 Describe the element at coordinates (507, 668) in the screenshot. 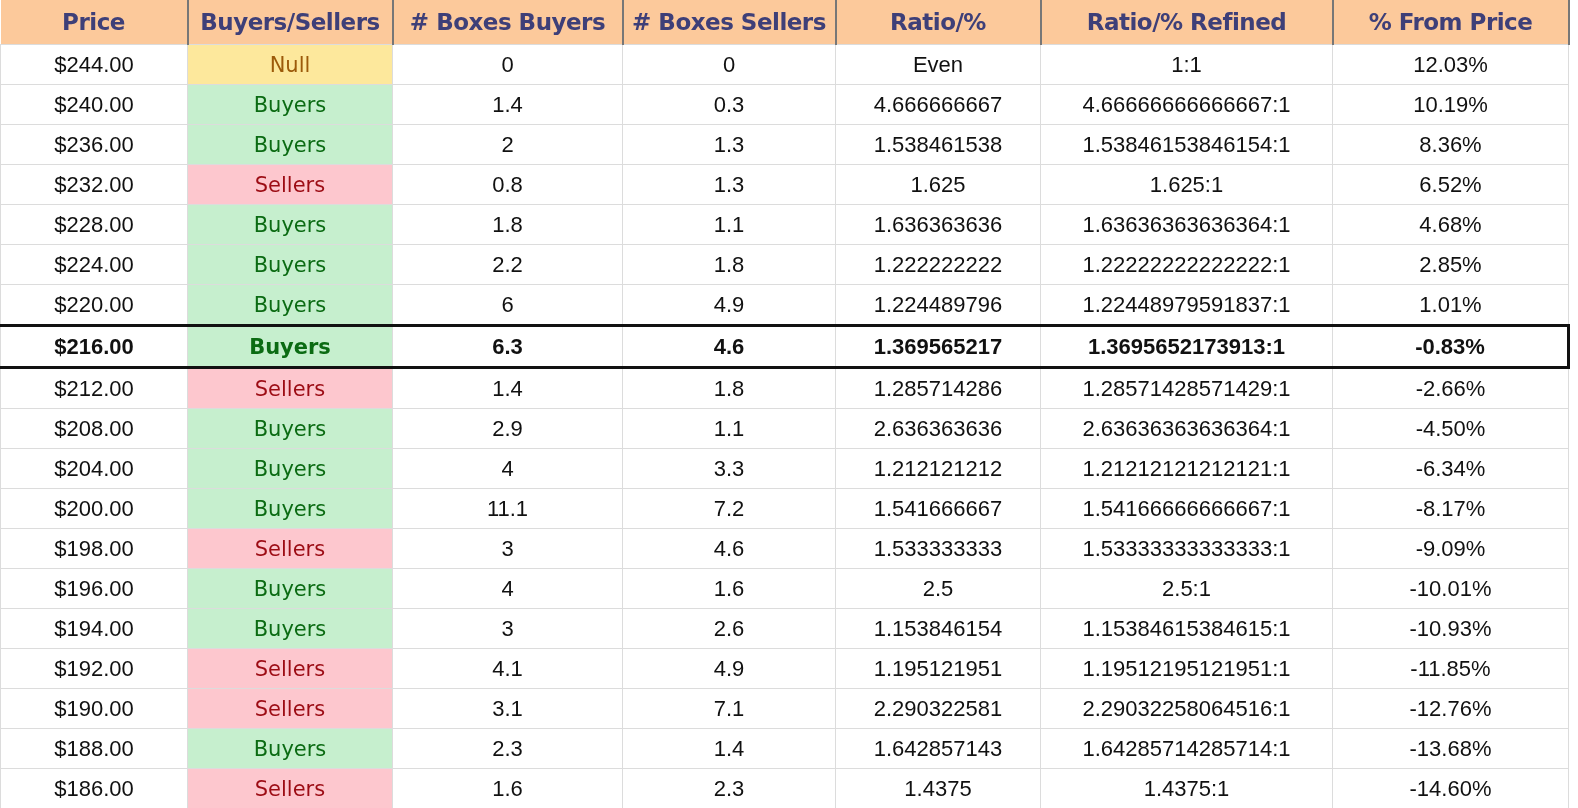

I see `table-cell: 4.1` at that location.